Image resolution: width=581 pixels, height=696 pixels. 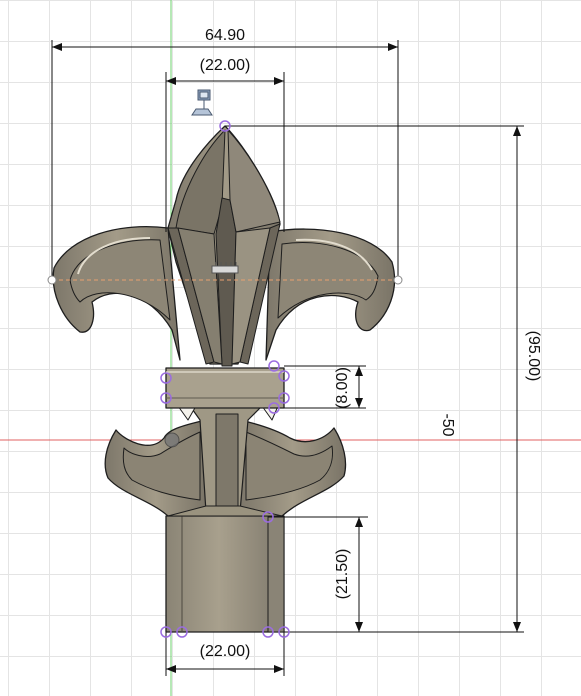 What do you see at coordinates (227, 463) in the screenshot?
I see `neck-center` at bounding box center [227, 463].